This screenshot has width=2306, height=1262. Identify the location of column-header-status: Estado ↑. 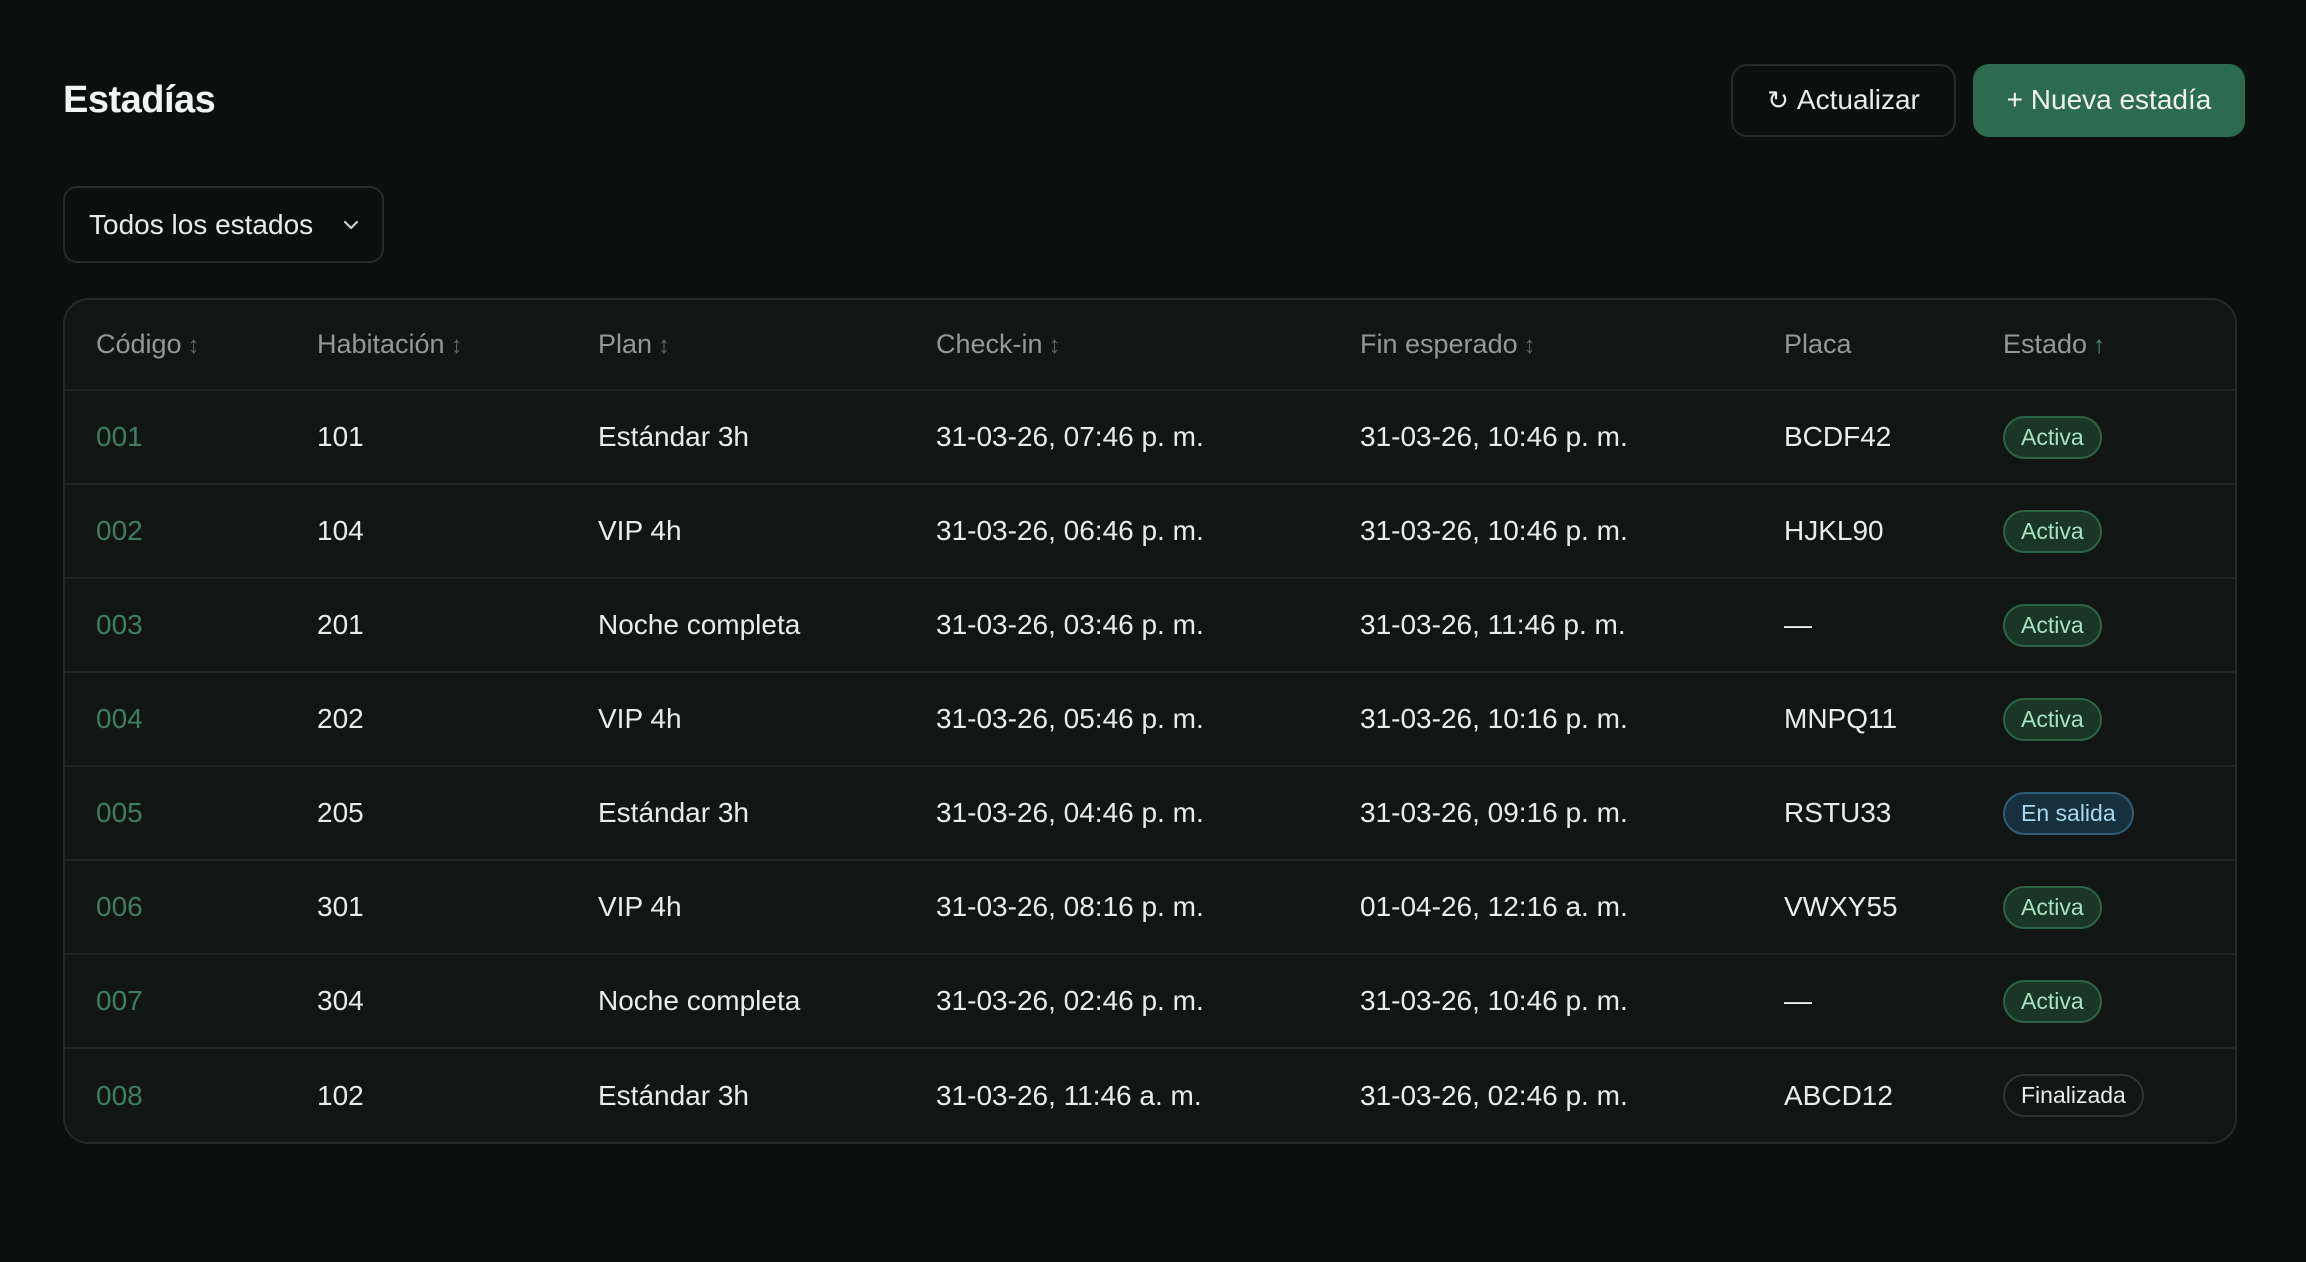
(2103, 345).